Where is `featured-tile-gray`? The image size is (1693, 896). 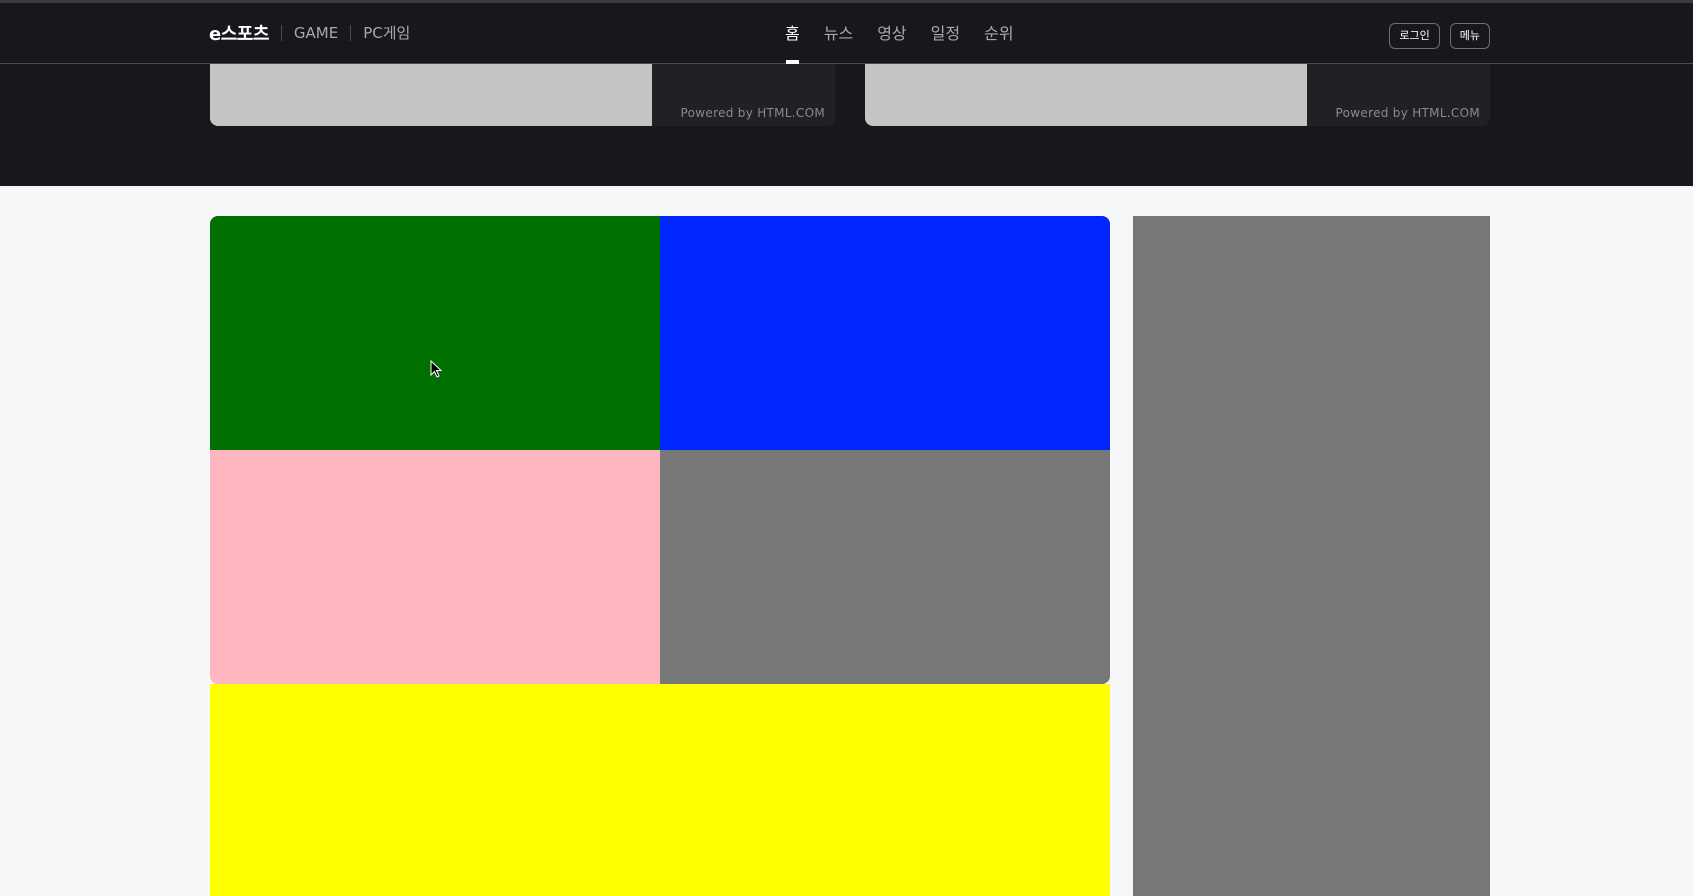 featured-tile-gray is located at coordinates (885, 567).